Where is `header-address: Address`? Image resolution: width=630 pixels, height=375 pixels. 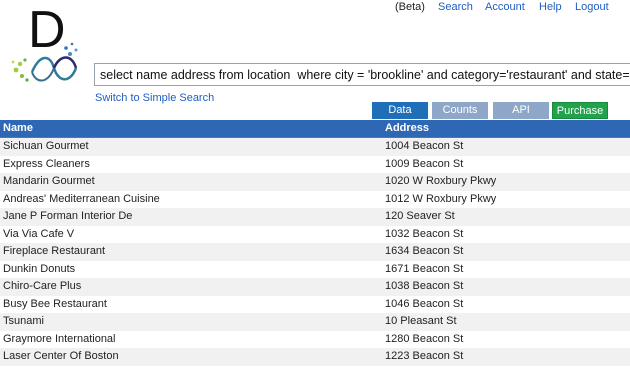
header-address: Address is located at coordinates (407, 128).